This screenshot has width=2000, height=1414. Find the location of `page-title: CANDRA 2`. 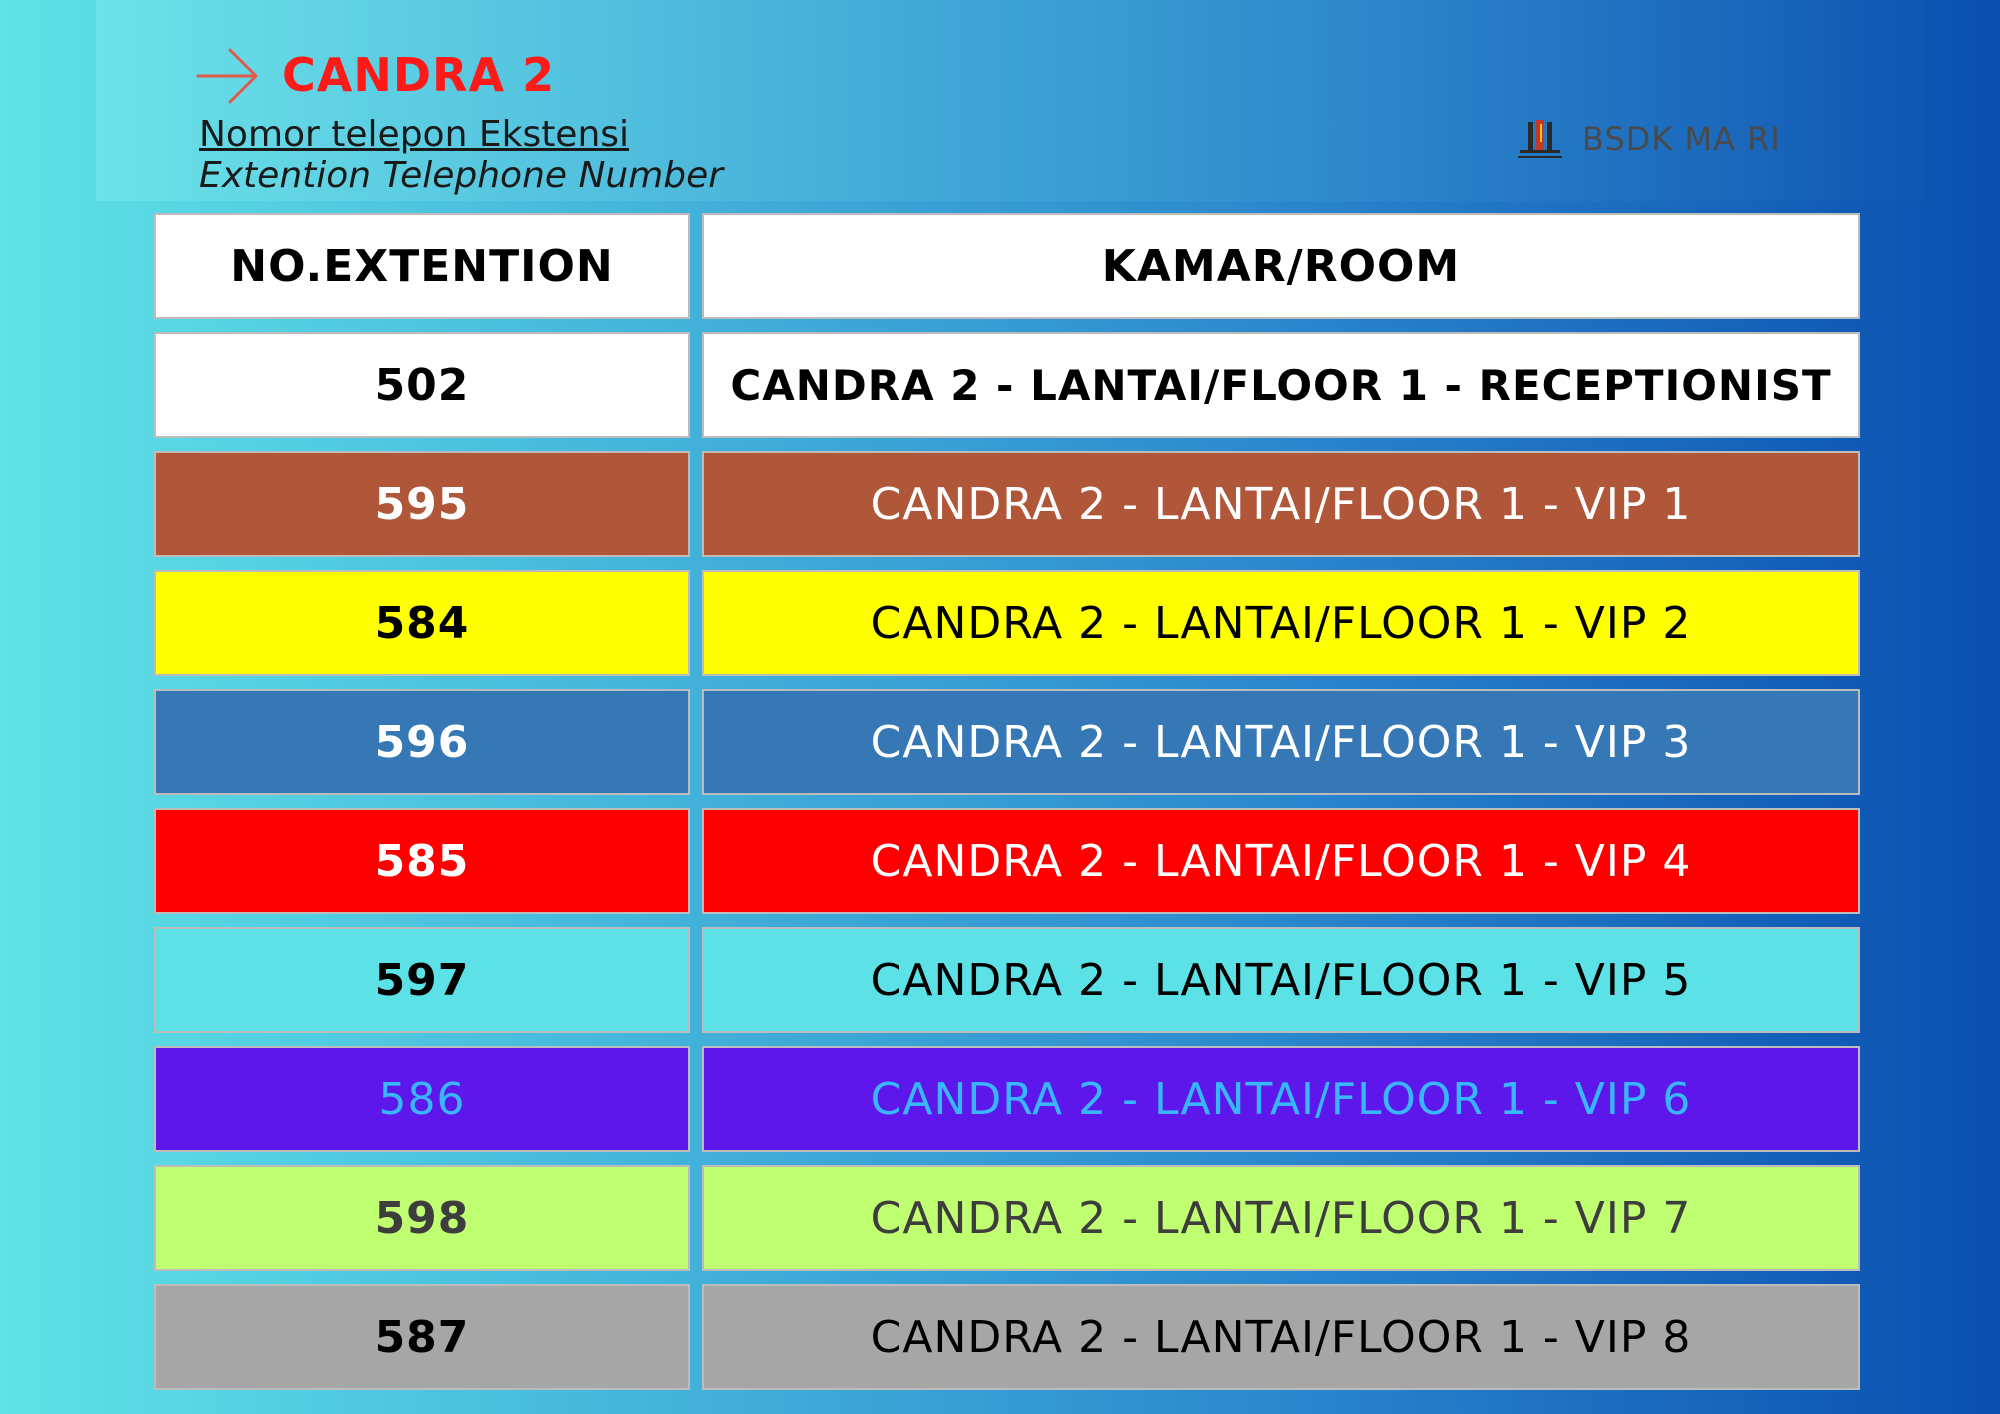

page-title: CANDRA 2 is located at coordinates (419, 75).